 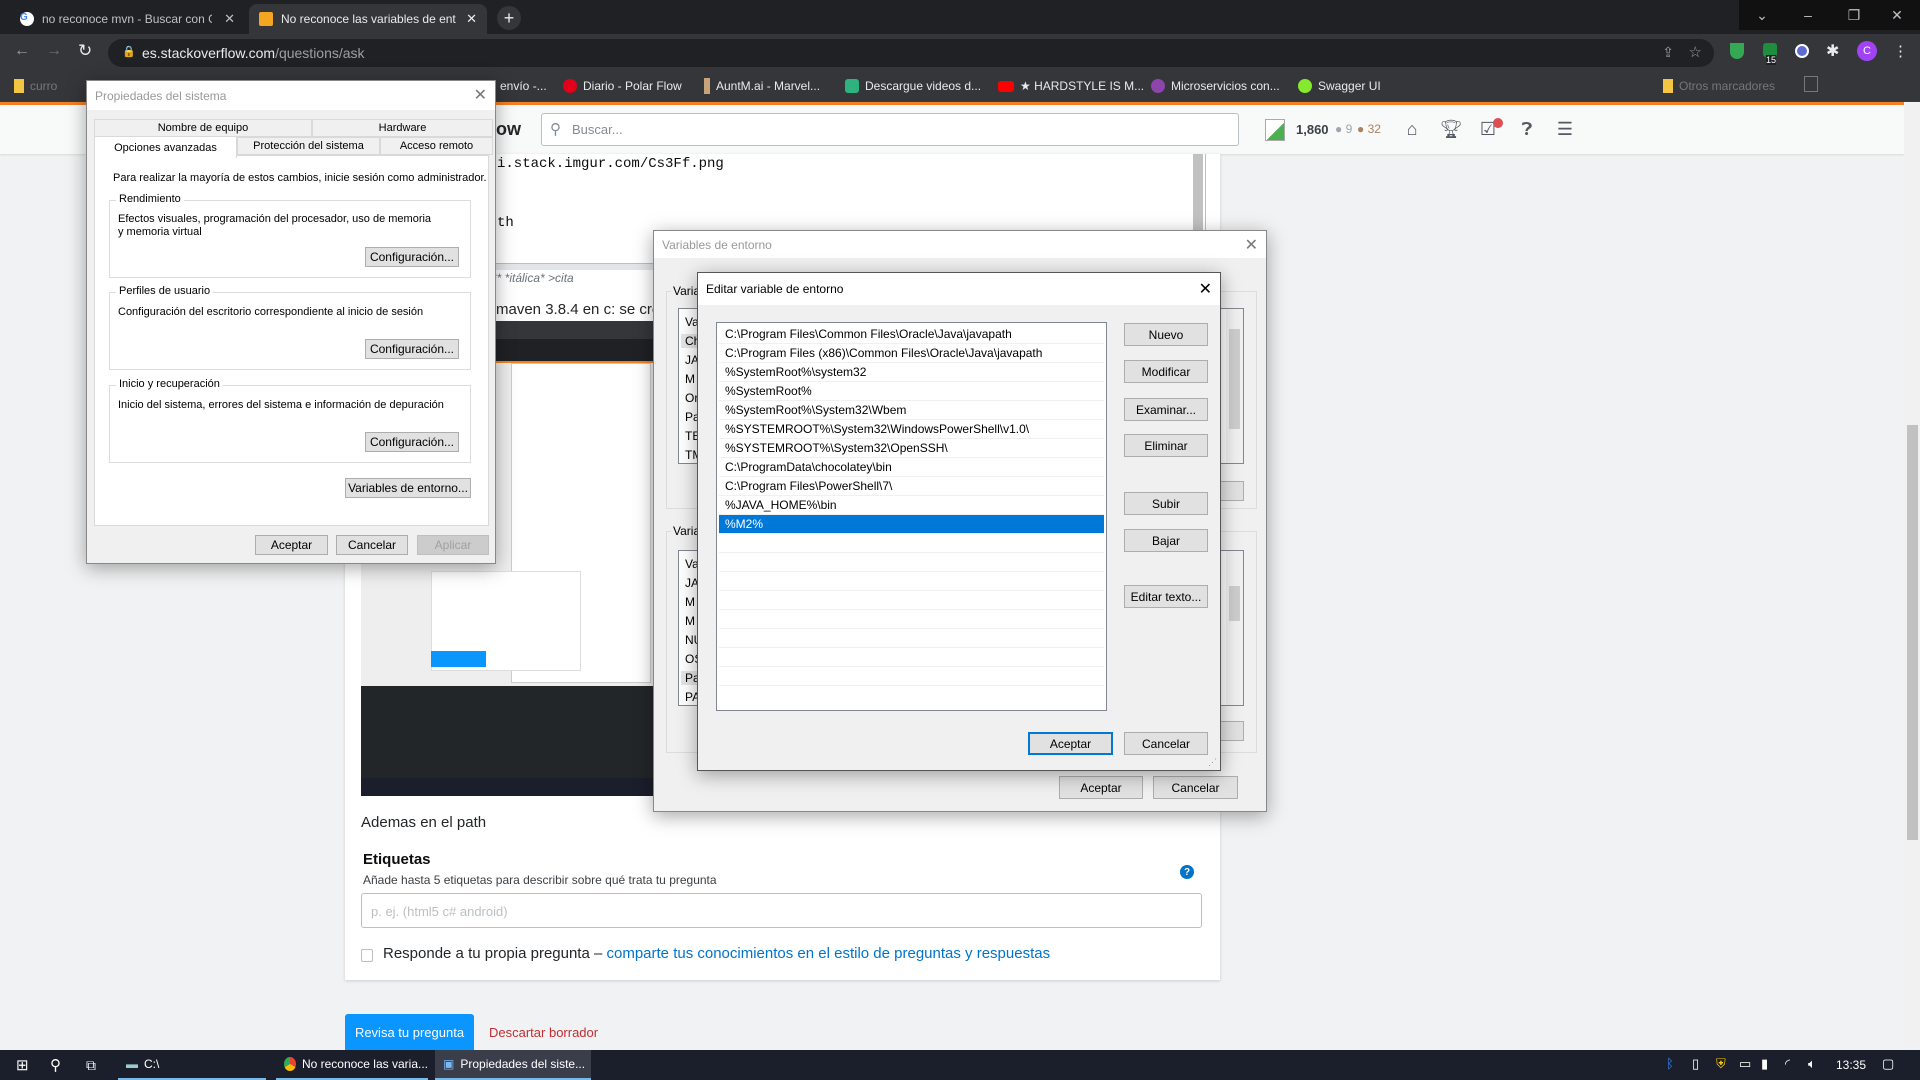 What do you see at coordinates (1812, 1064) in the screenshot?
I see `volume-icon: 🔈︎` at bounding box center [1812, 1064].